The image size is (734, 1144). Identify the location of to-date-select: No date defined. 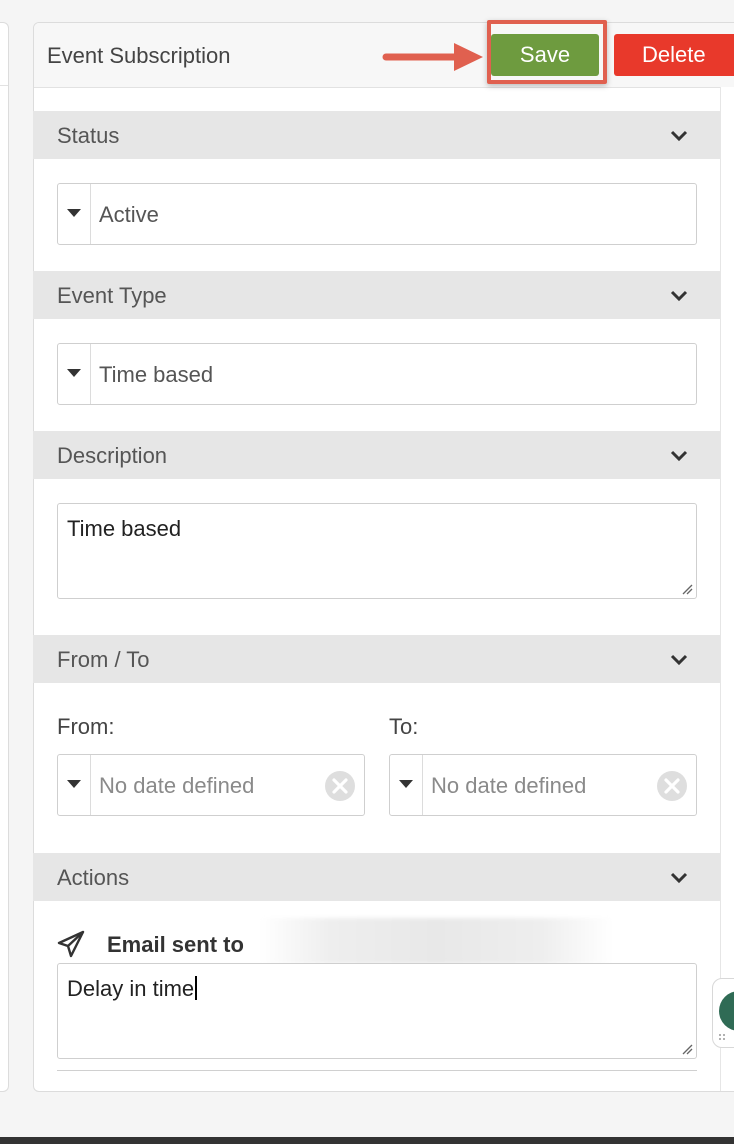
(543, 785).